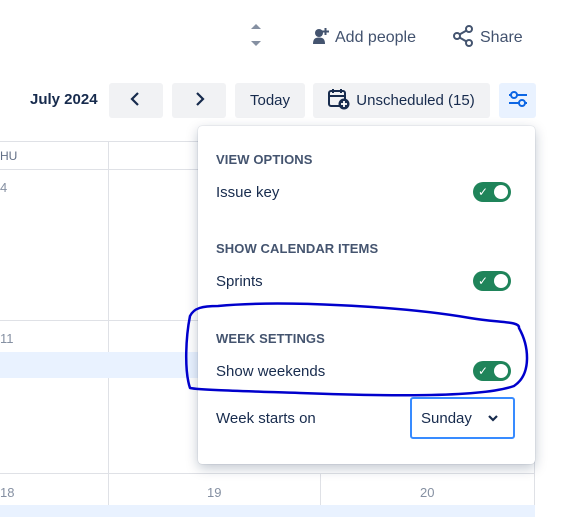 The image size is (581, 517). What do you see at coordinates (463, 38) in the screenshot?
I see `share-icon` at bounding box center [463, 38].